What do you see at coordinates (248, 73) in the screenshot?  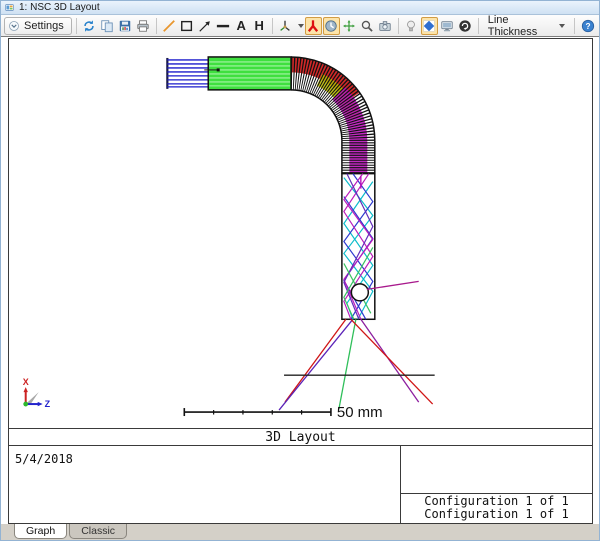 I see `light-pipe-entry-segment` at bounding box center [248, 73].